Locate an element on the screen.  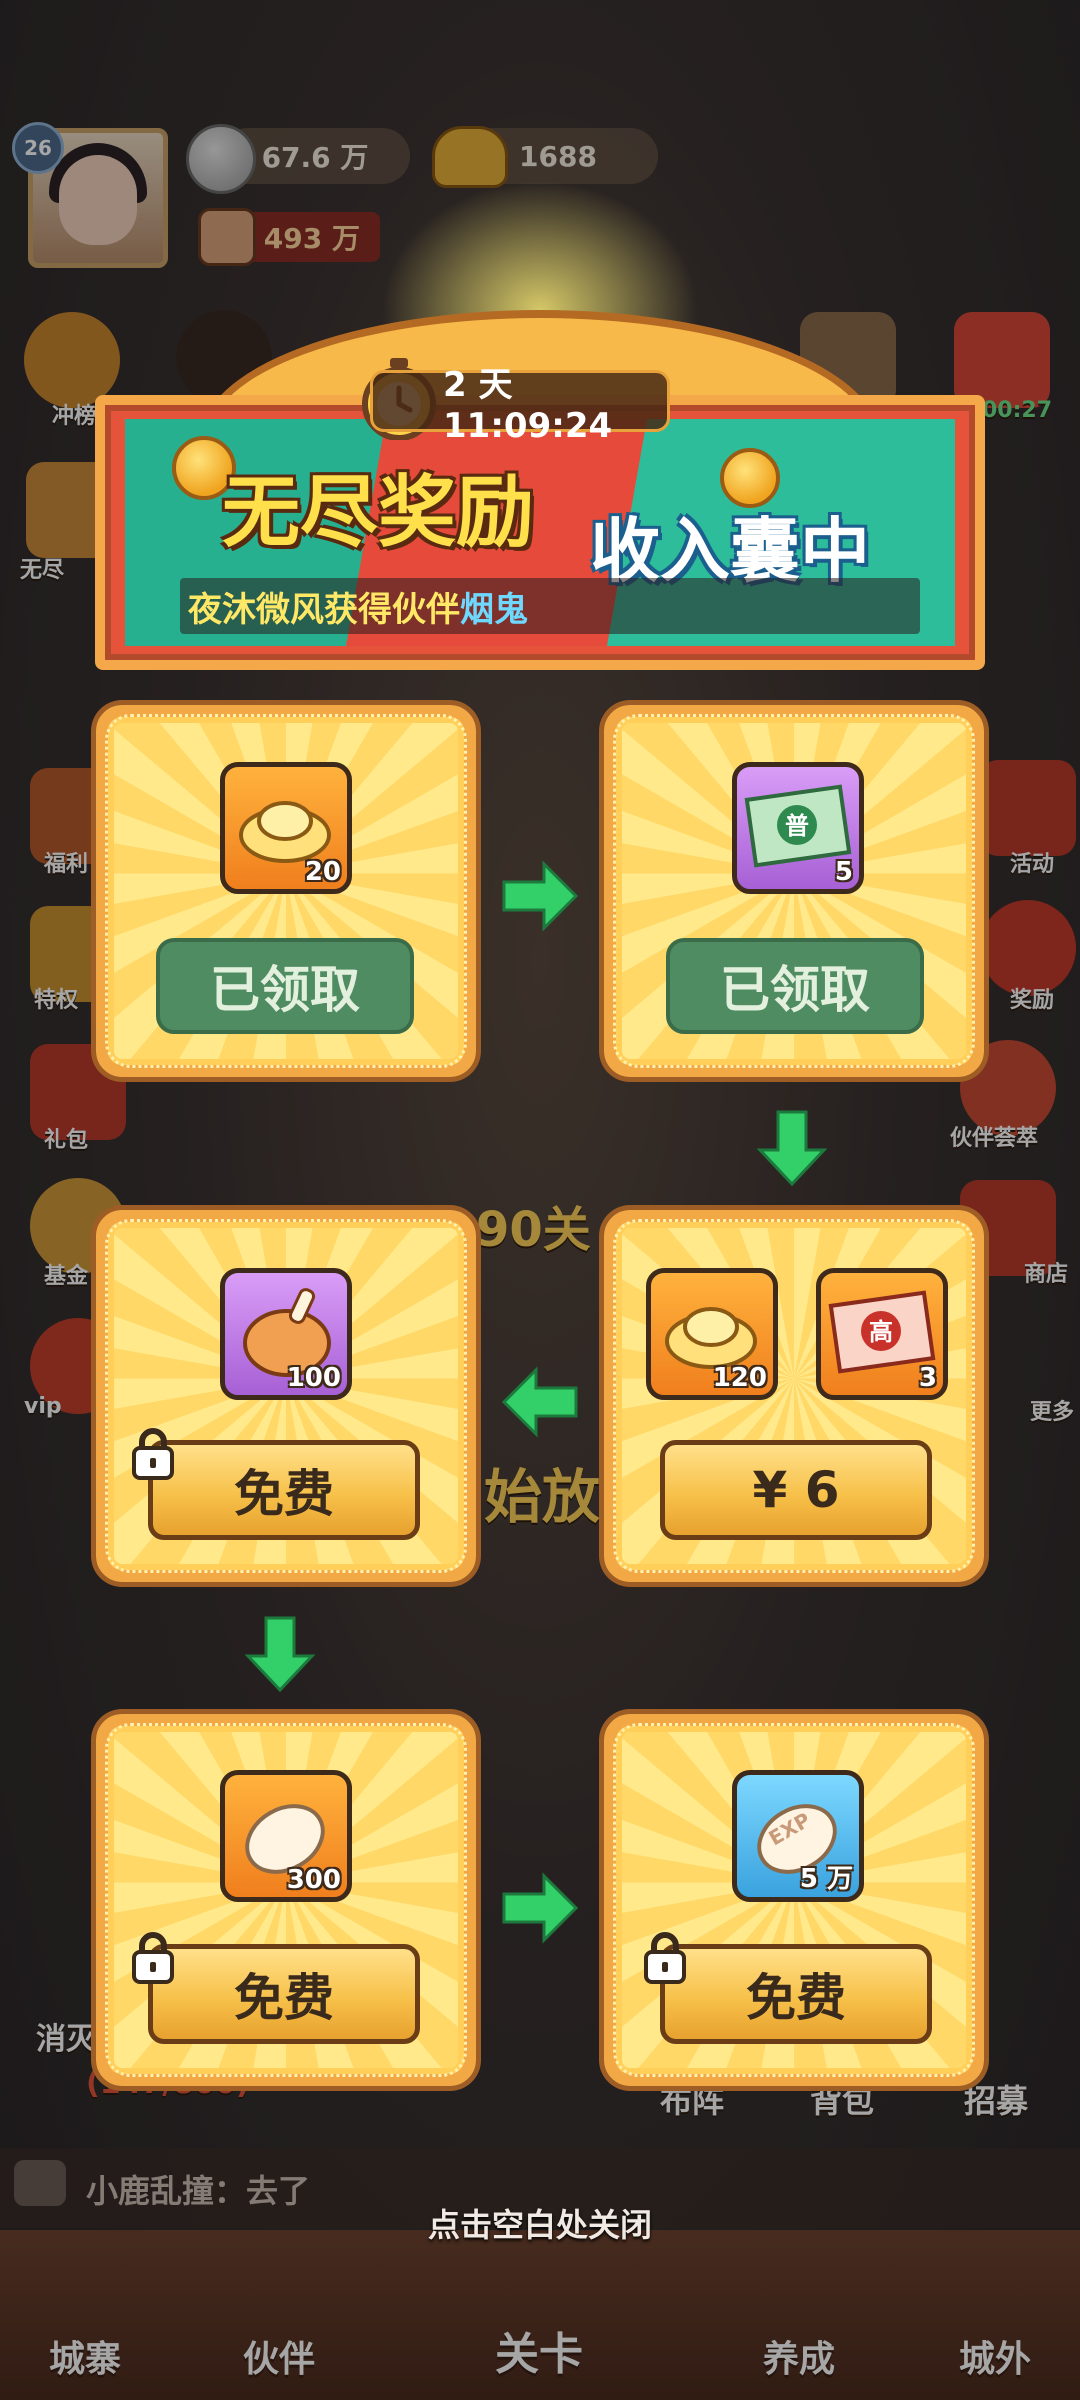
nav-partners: 伙伴 is located at coordinates (279, 2356).